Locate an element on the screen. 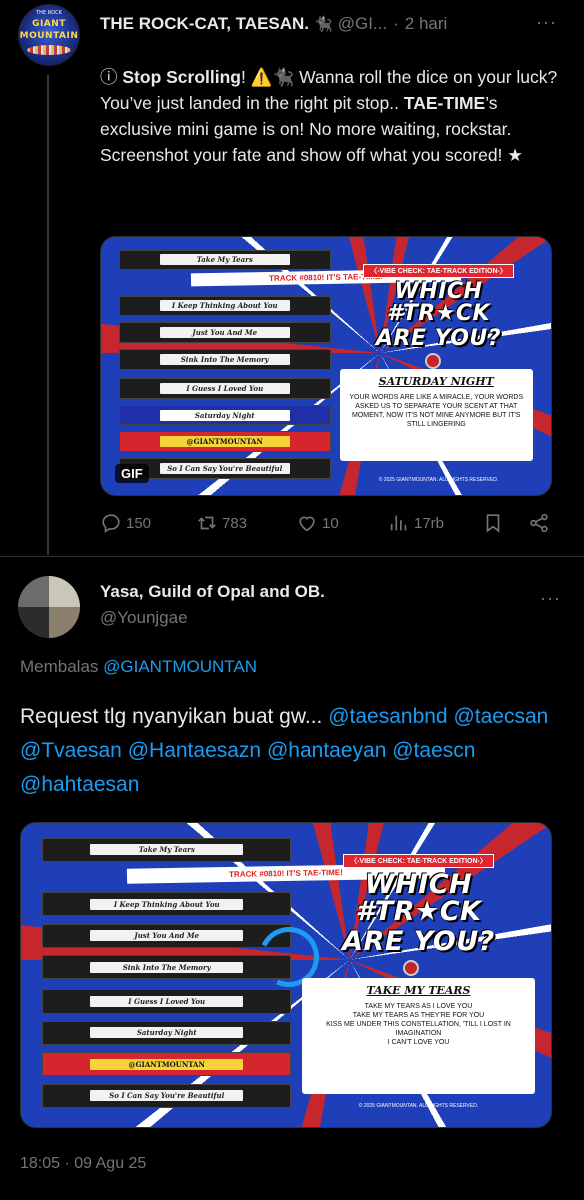  tape: Take My Tears is located at coordinates (167, 850).